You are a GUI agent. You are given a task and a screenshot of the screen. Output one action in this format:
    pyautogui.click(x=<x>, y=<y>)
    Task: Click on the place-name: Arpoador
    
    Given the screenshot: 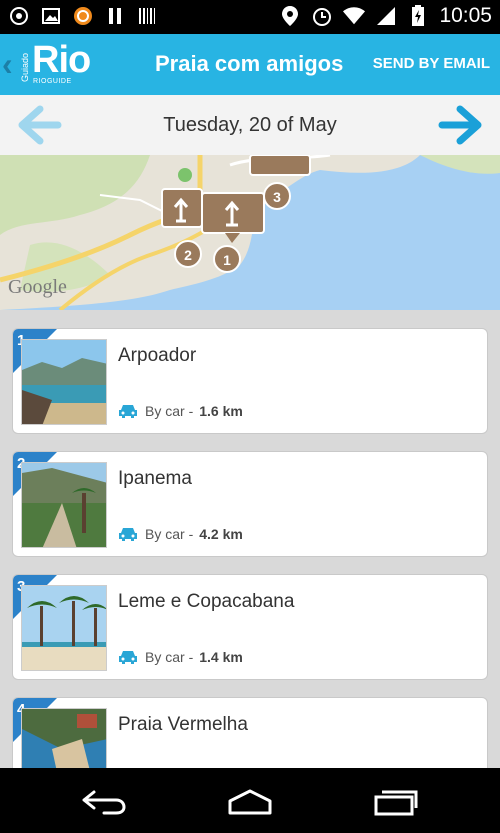 What is the action you would take?
    pyautogui.click(x=157, y=355)
    